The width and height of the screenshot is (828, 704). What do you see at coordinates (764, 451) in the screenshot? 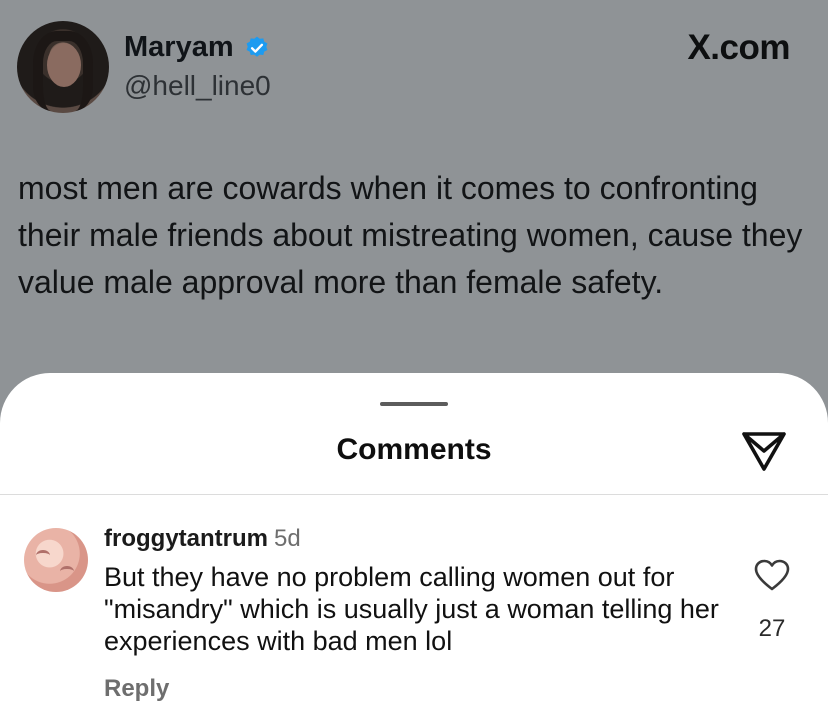
I see `send-icon` at bounding box center [764, 451].